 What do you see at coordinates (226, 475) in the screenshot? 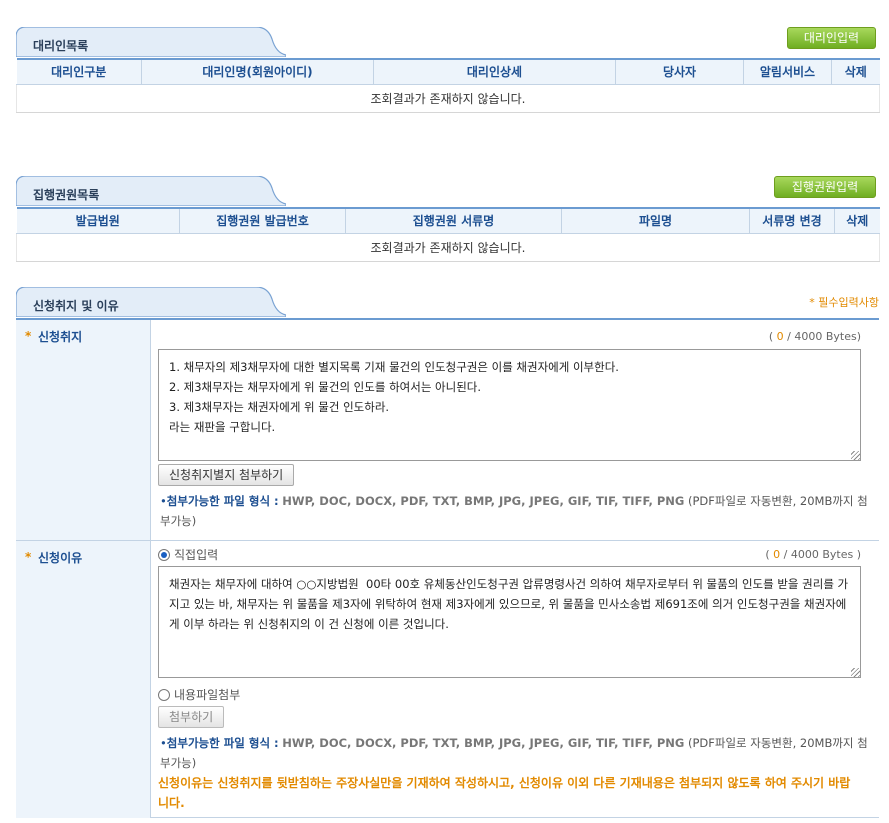
I see `purpose-attach-button: 신청취지별지 첨부하기` at bounding box center [226, 475].